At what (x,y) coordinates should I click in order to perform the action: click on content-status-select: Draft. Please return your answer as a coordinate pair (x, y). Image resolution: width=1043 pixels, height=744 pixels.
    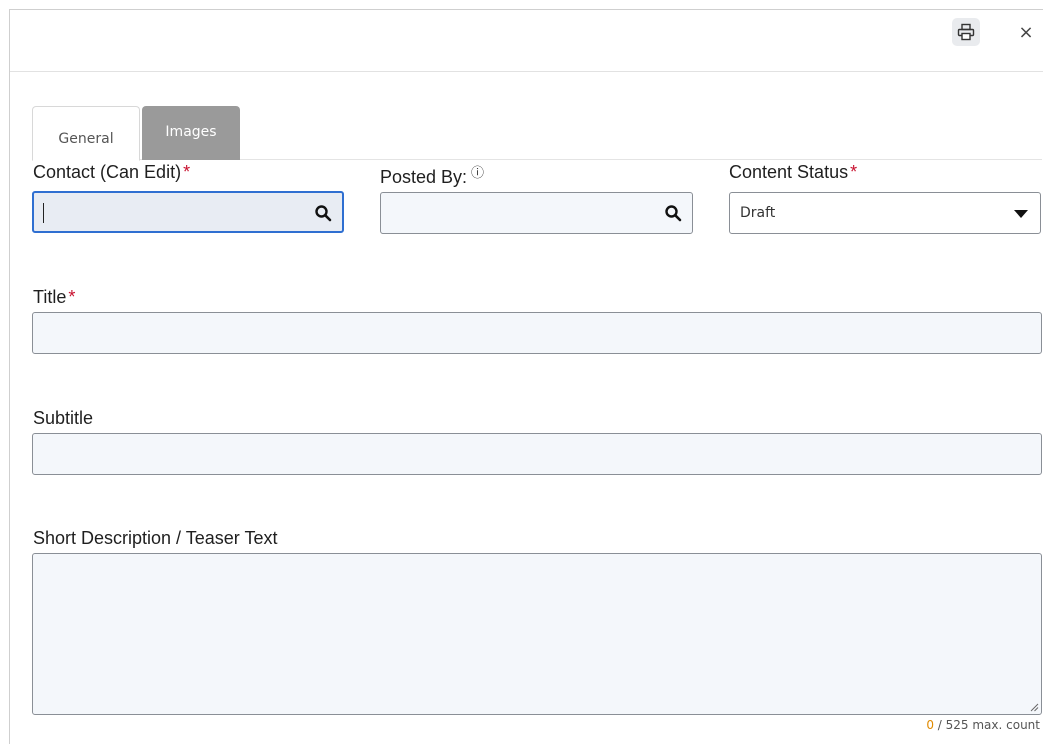
    Looking at the image, I should click on (885, 213).